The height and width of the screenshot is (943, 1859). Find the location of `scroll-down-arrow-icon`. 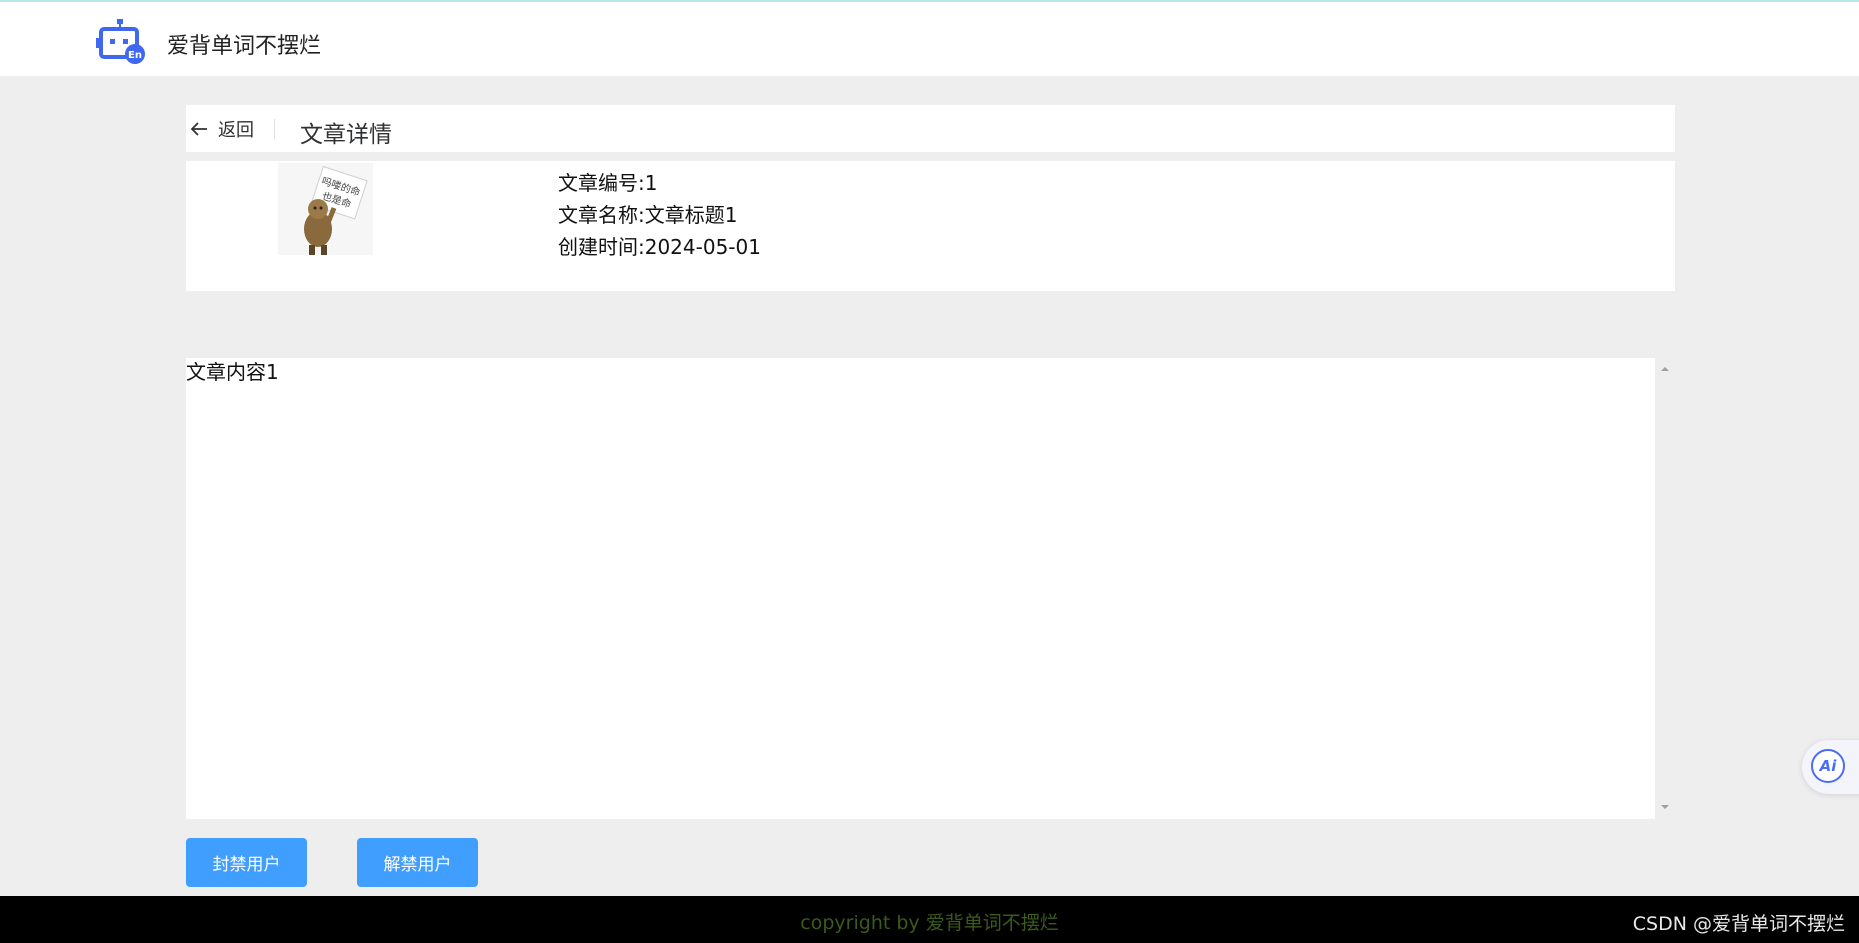

scroll-down-arrow-icon is located at coordinates (1665, 807).